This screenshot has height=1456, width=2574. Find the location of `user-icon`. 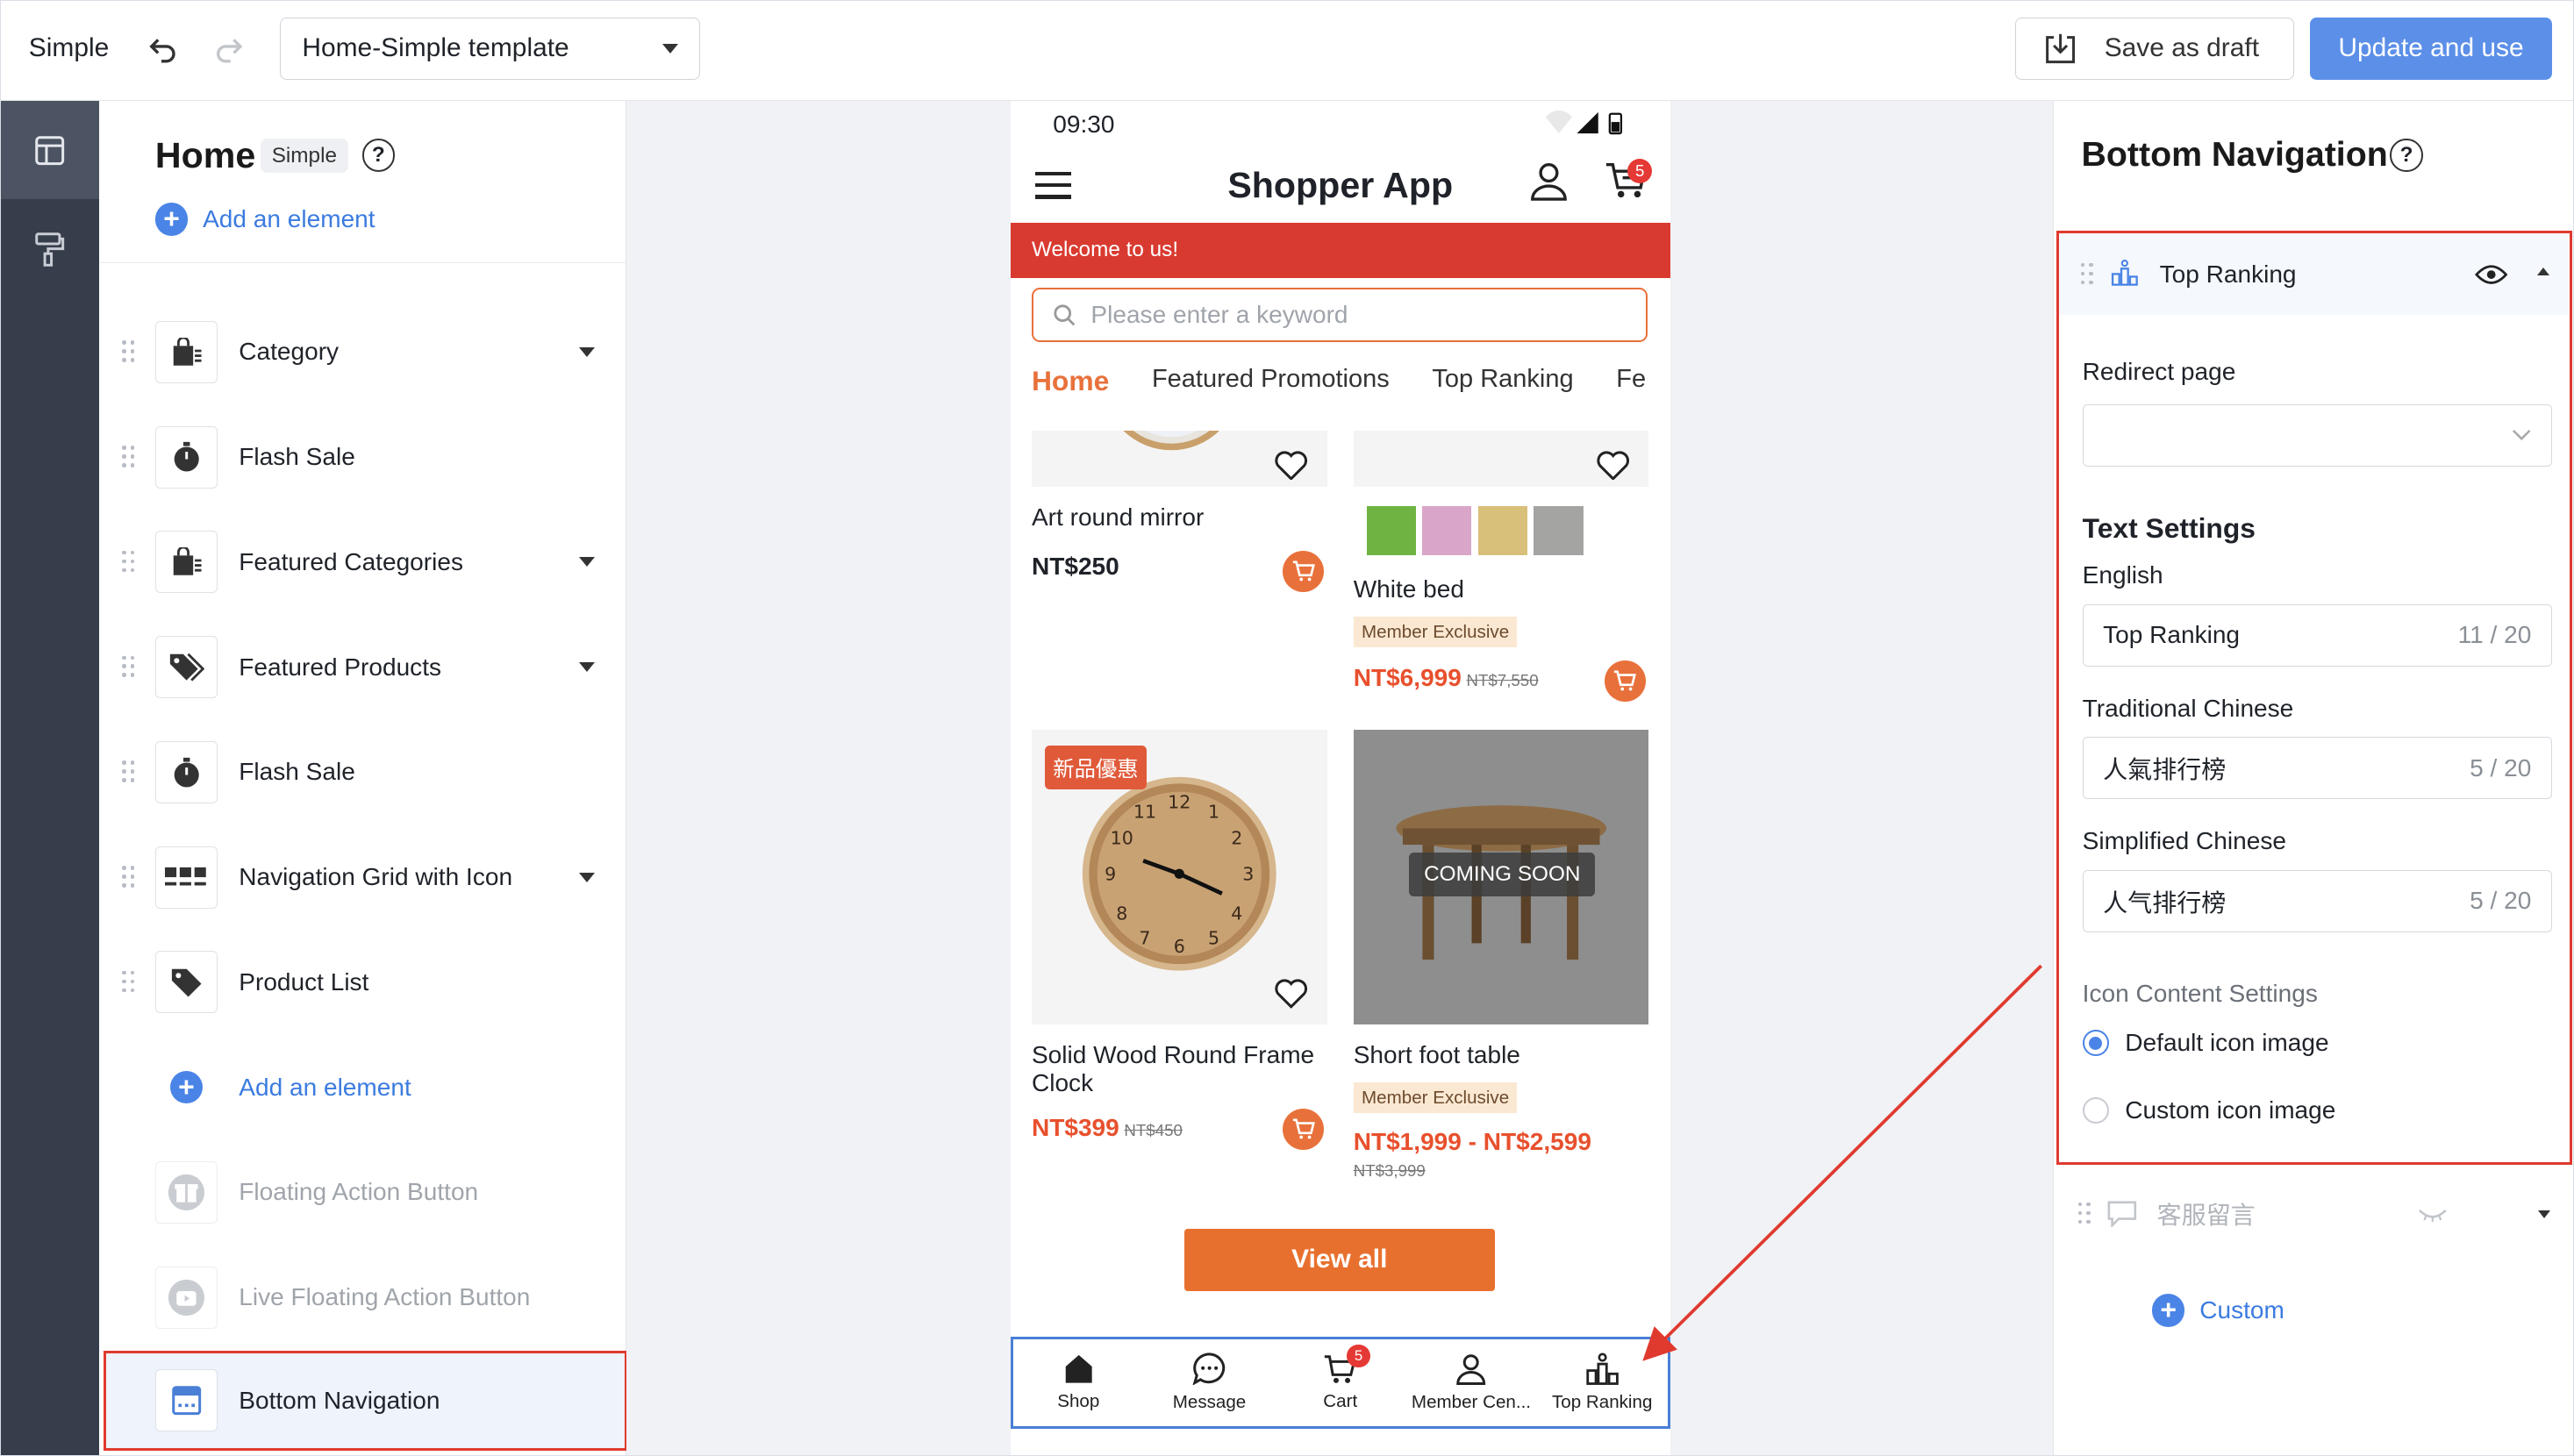

user-icon is located at coordinates (1549, 181).